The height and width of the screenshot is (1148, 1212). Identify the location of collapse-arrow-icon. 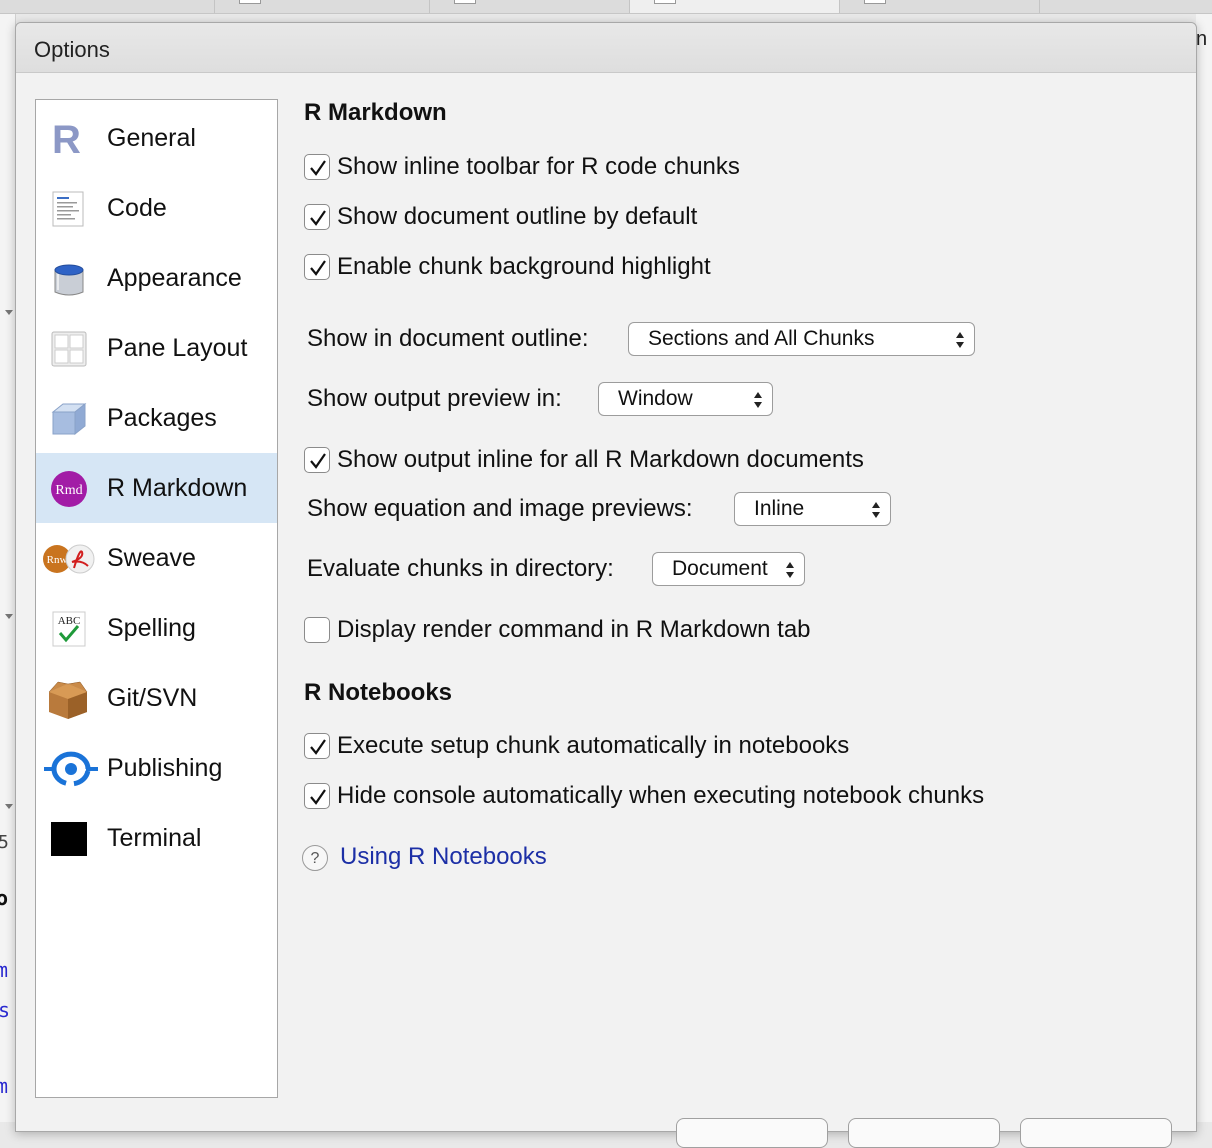
(9, 806).